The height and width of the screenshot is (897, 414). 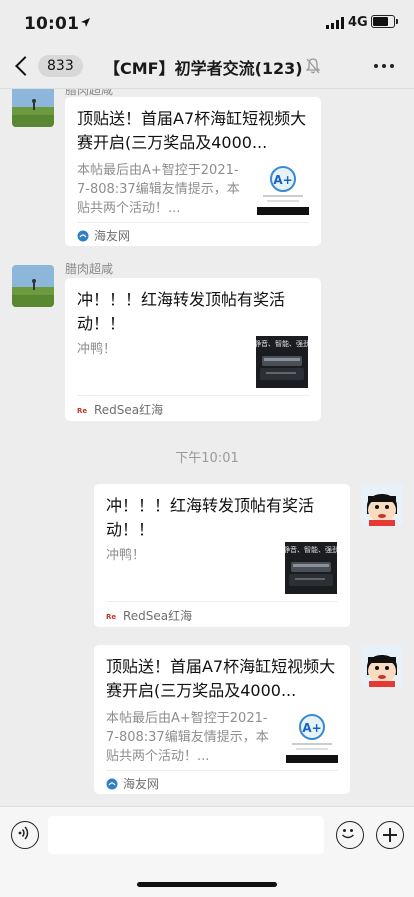 I want to click on location-arrow-icon, so click(x=85, y=22).